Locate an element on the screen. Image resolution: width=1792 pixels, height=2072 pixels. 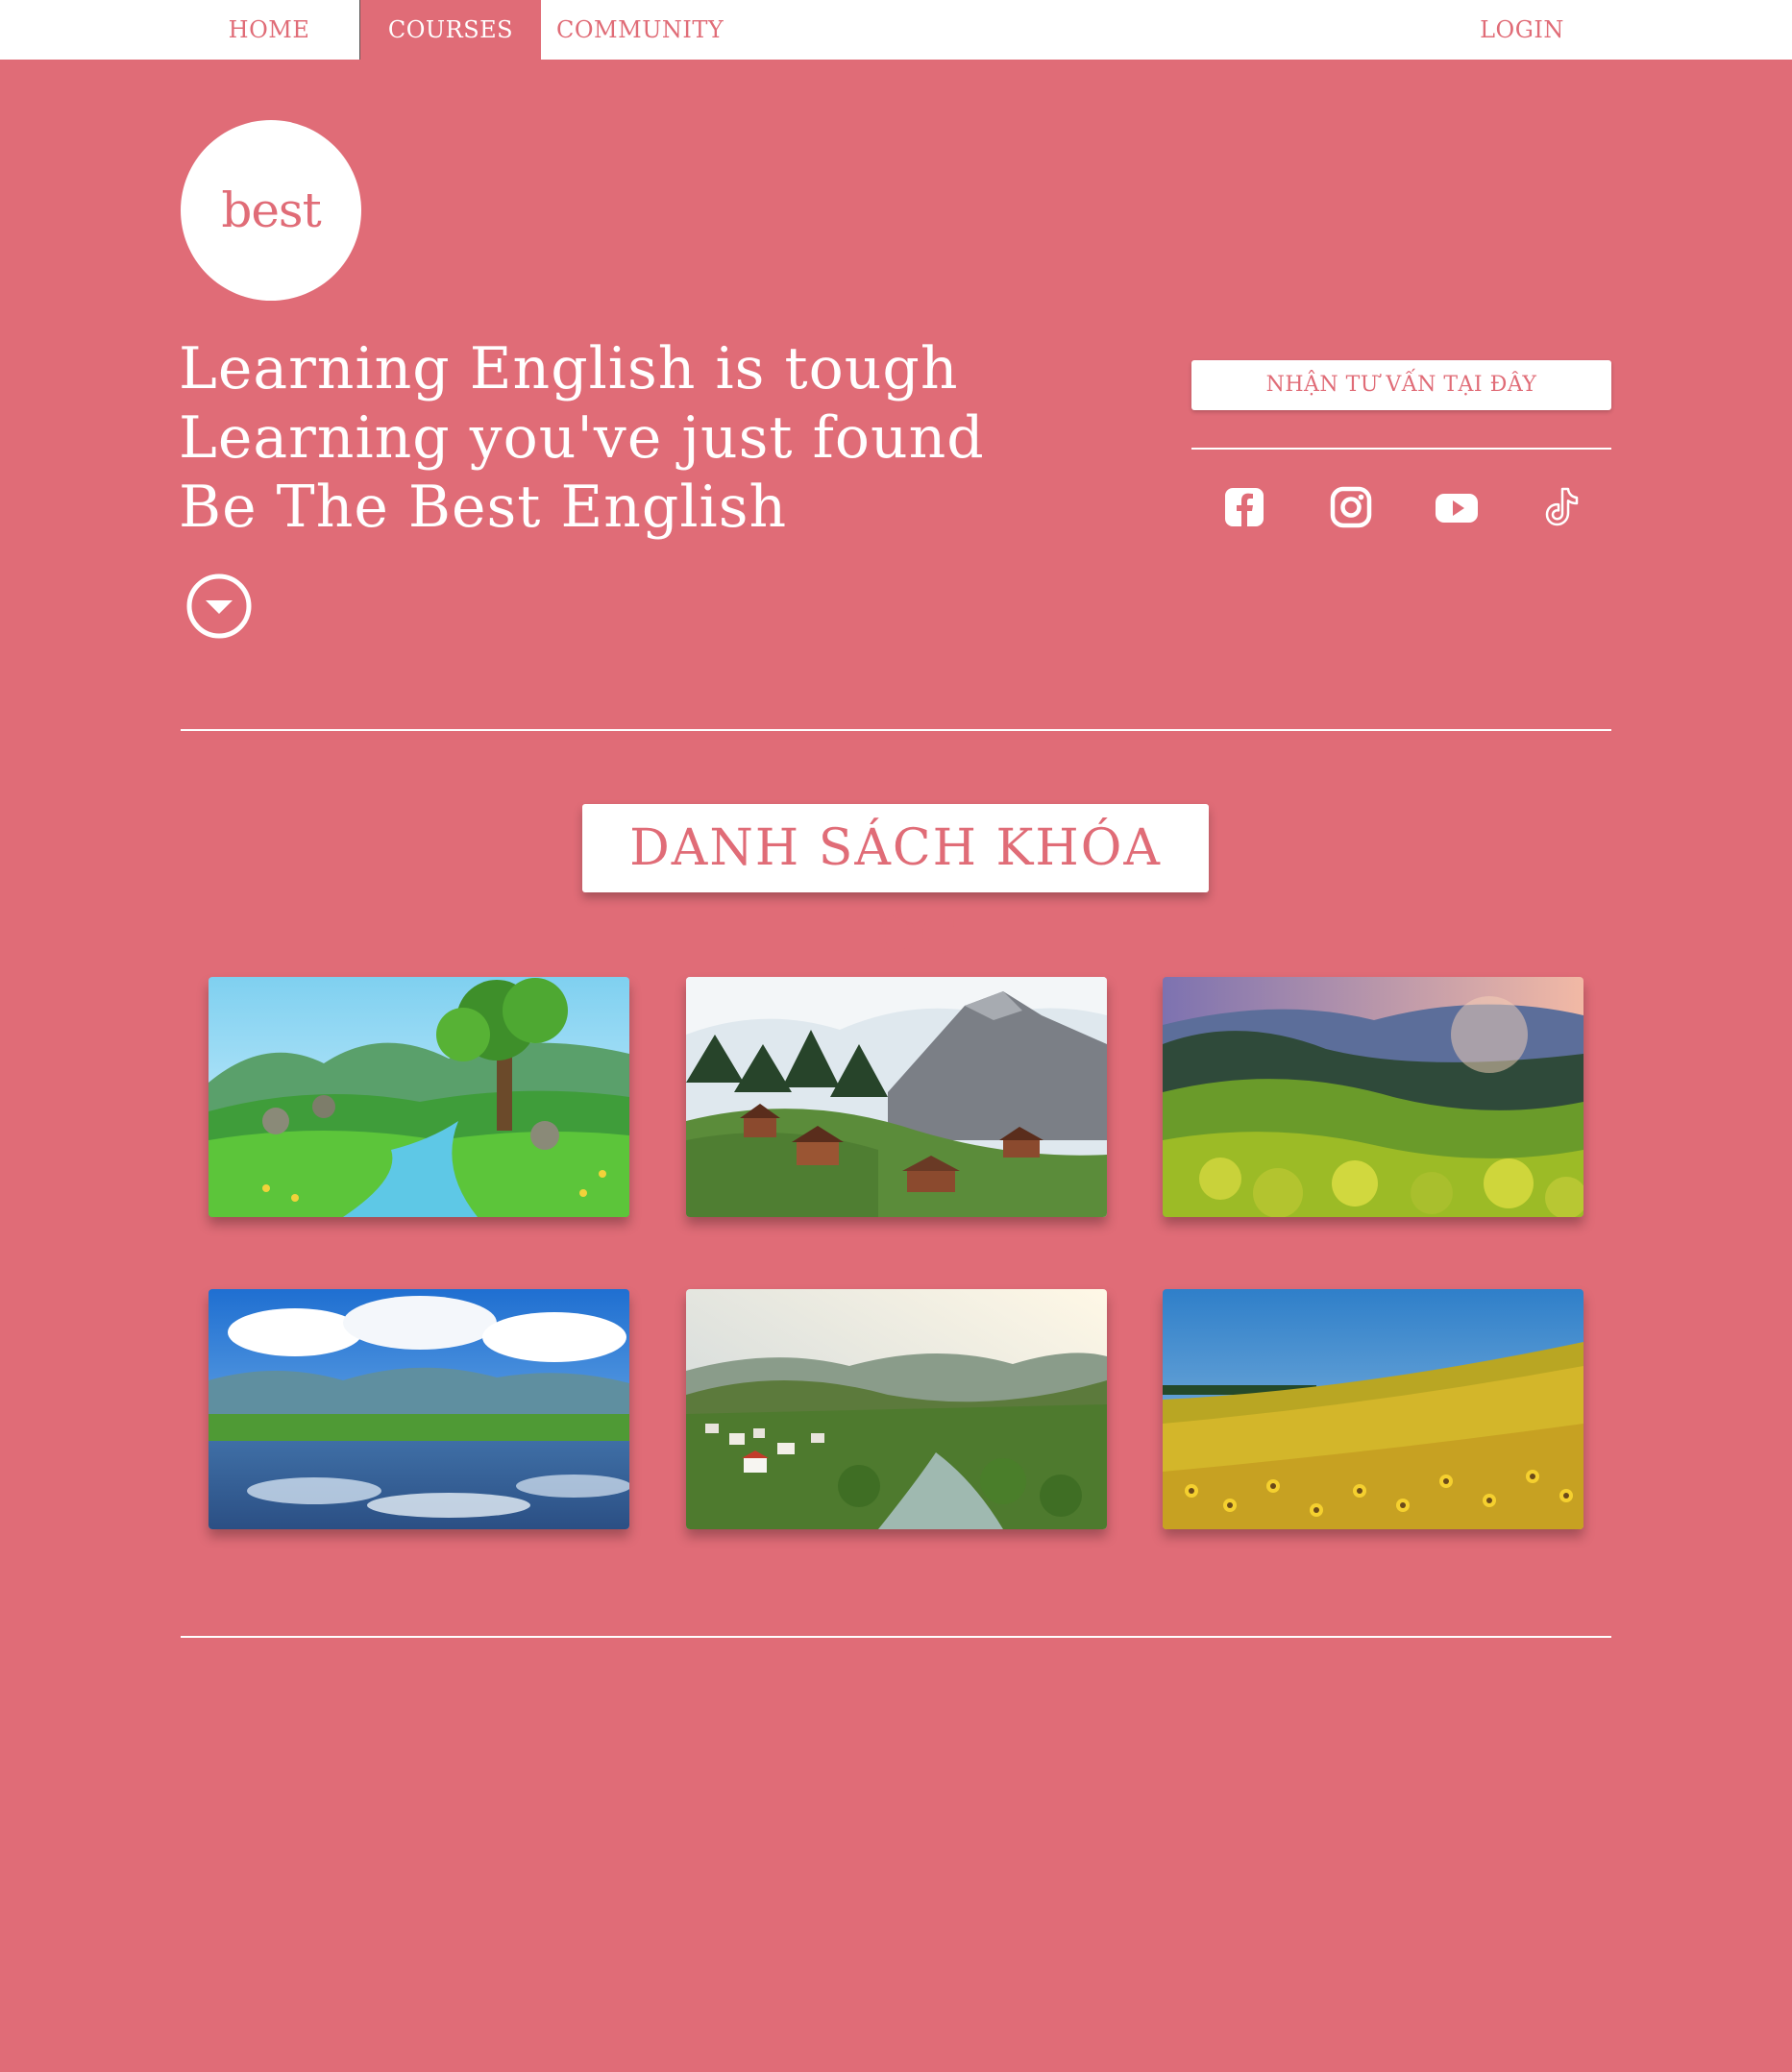
course-image-lake-reflection is located at coordinates (419, 1409).